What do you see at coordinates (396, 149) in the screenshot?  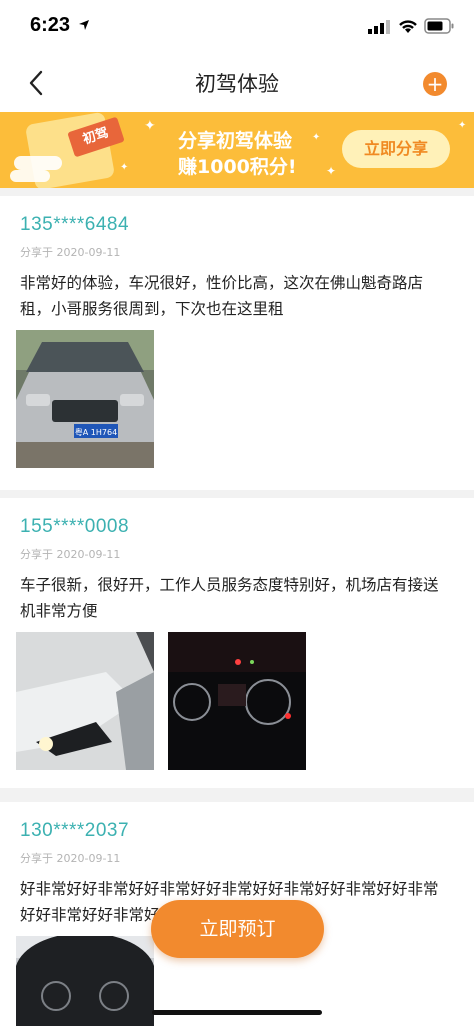 I see `share-now-button: 立即分享` at bounding box center [396, 149].